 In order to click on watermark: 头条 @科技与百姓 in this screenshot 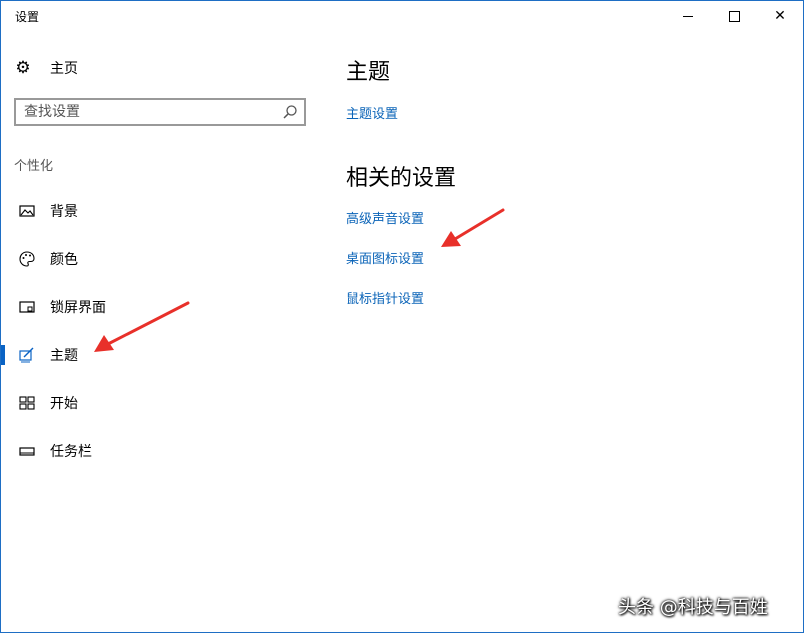, I will do `click(693, 607)`.